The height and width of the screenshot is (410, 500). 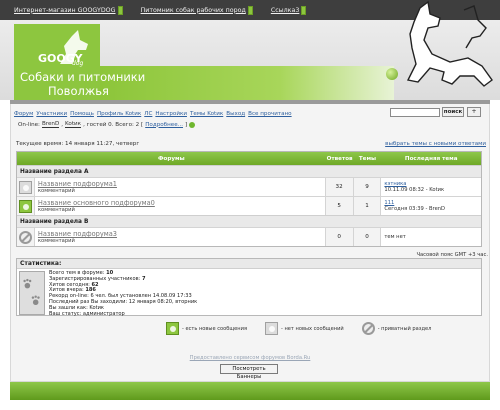 What do you see at coordinates (339, 158) in the screenshot?
I see `col-replies: Ответов` at bounding box center [339, 158].